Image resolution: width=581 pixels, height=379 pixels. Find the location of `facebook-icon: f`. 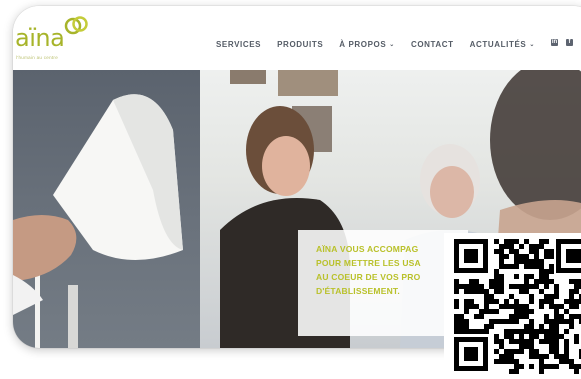

facebook-icon: f is located at coordinates (569, 42).